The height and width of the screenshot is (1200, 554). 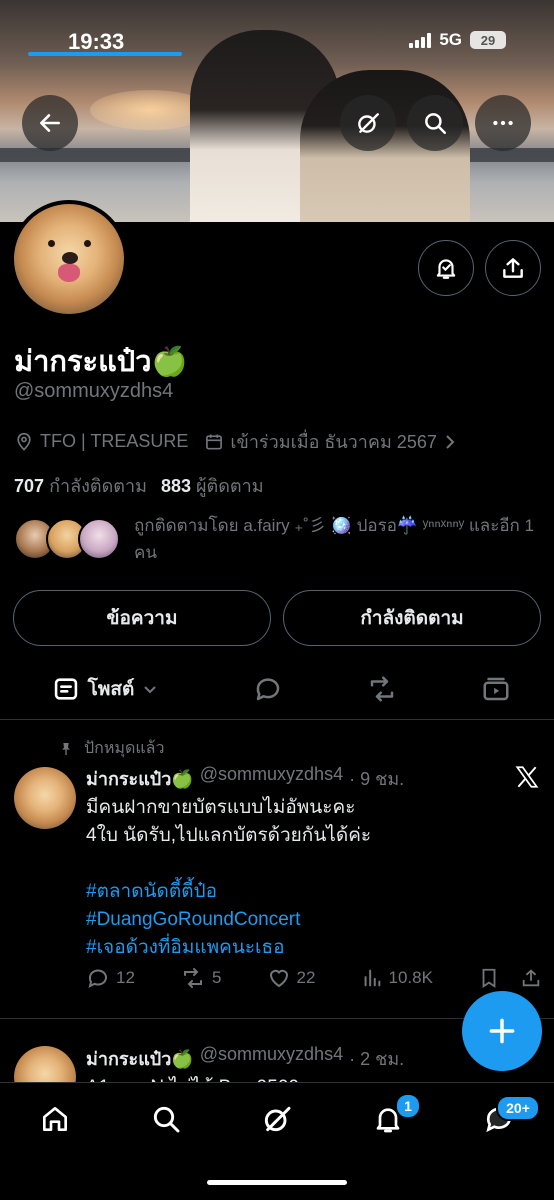 I want to click on post-avatar, so click(x=45, y=798).